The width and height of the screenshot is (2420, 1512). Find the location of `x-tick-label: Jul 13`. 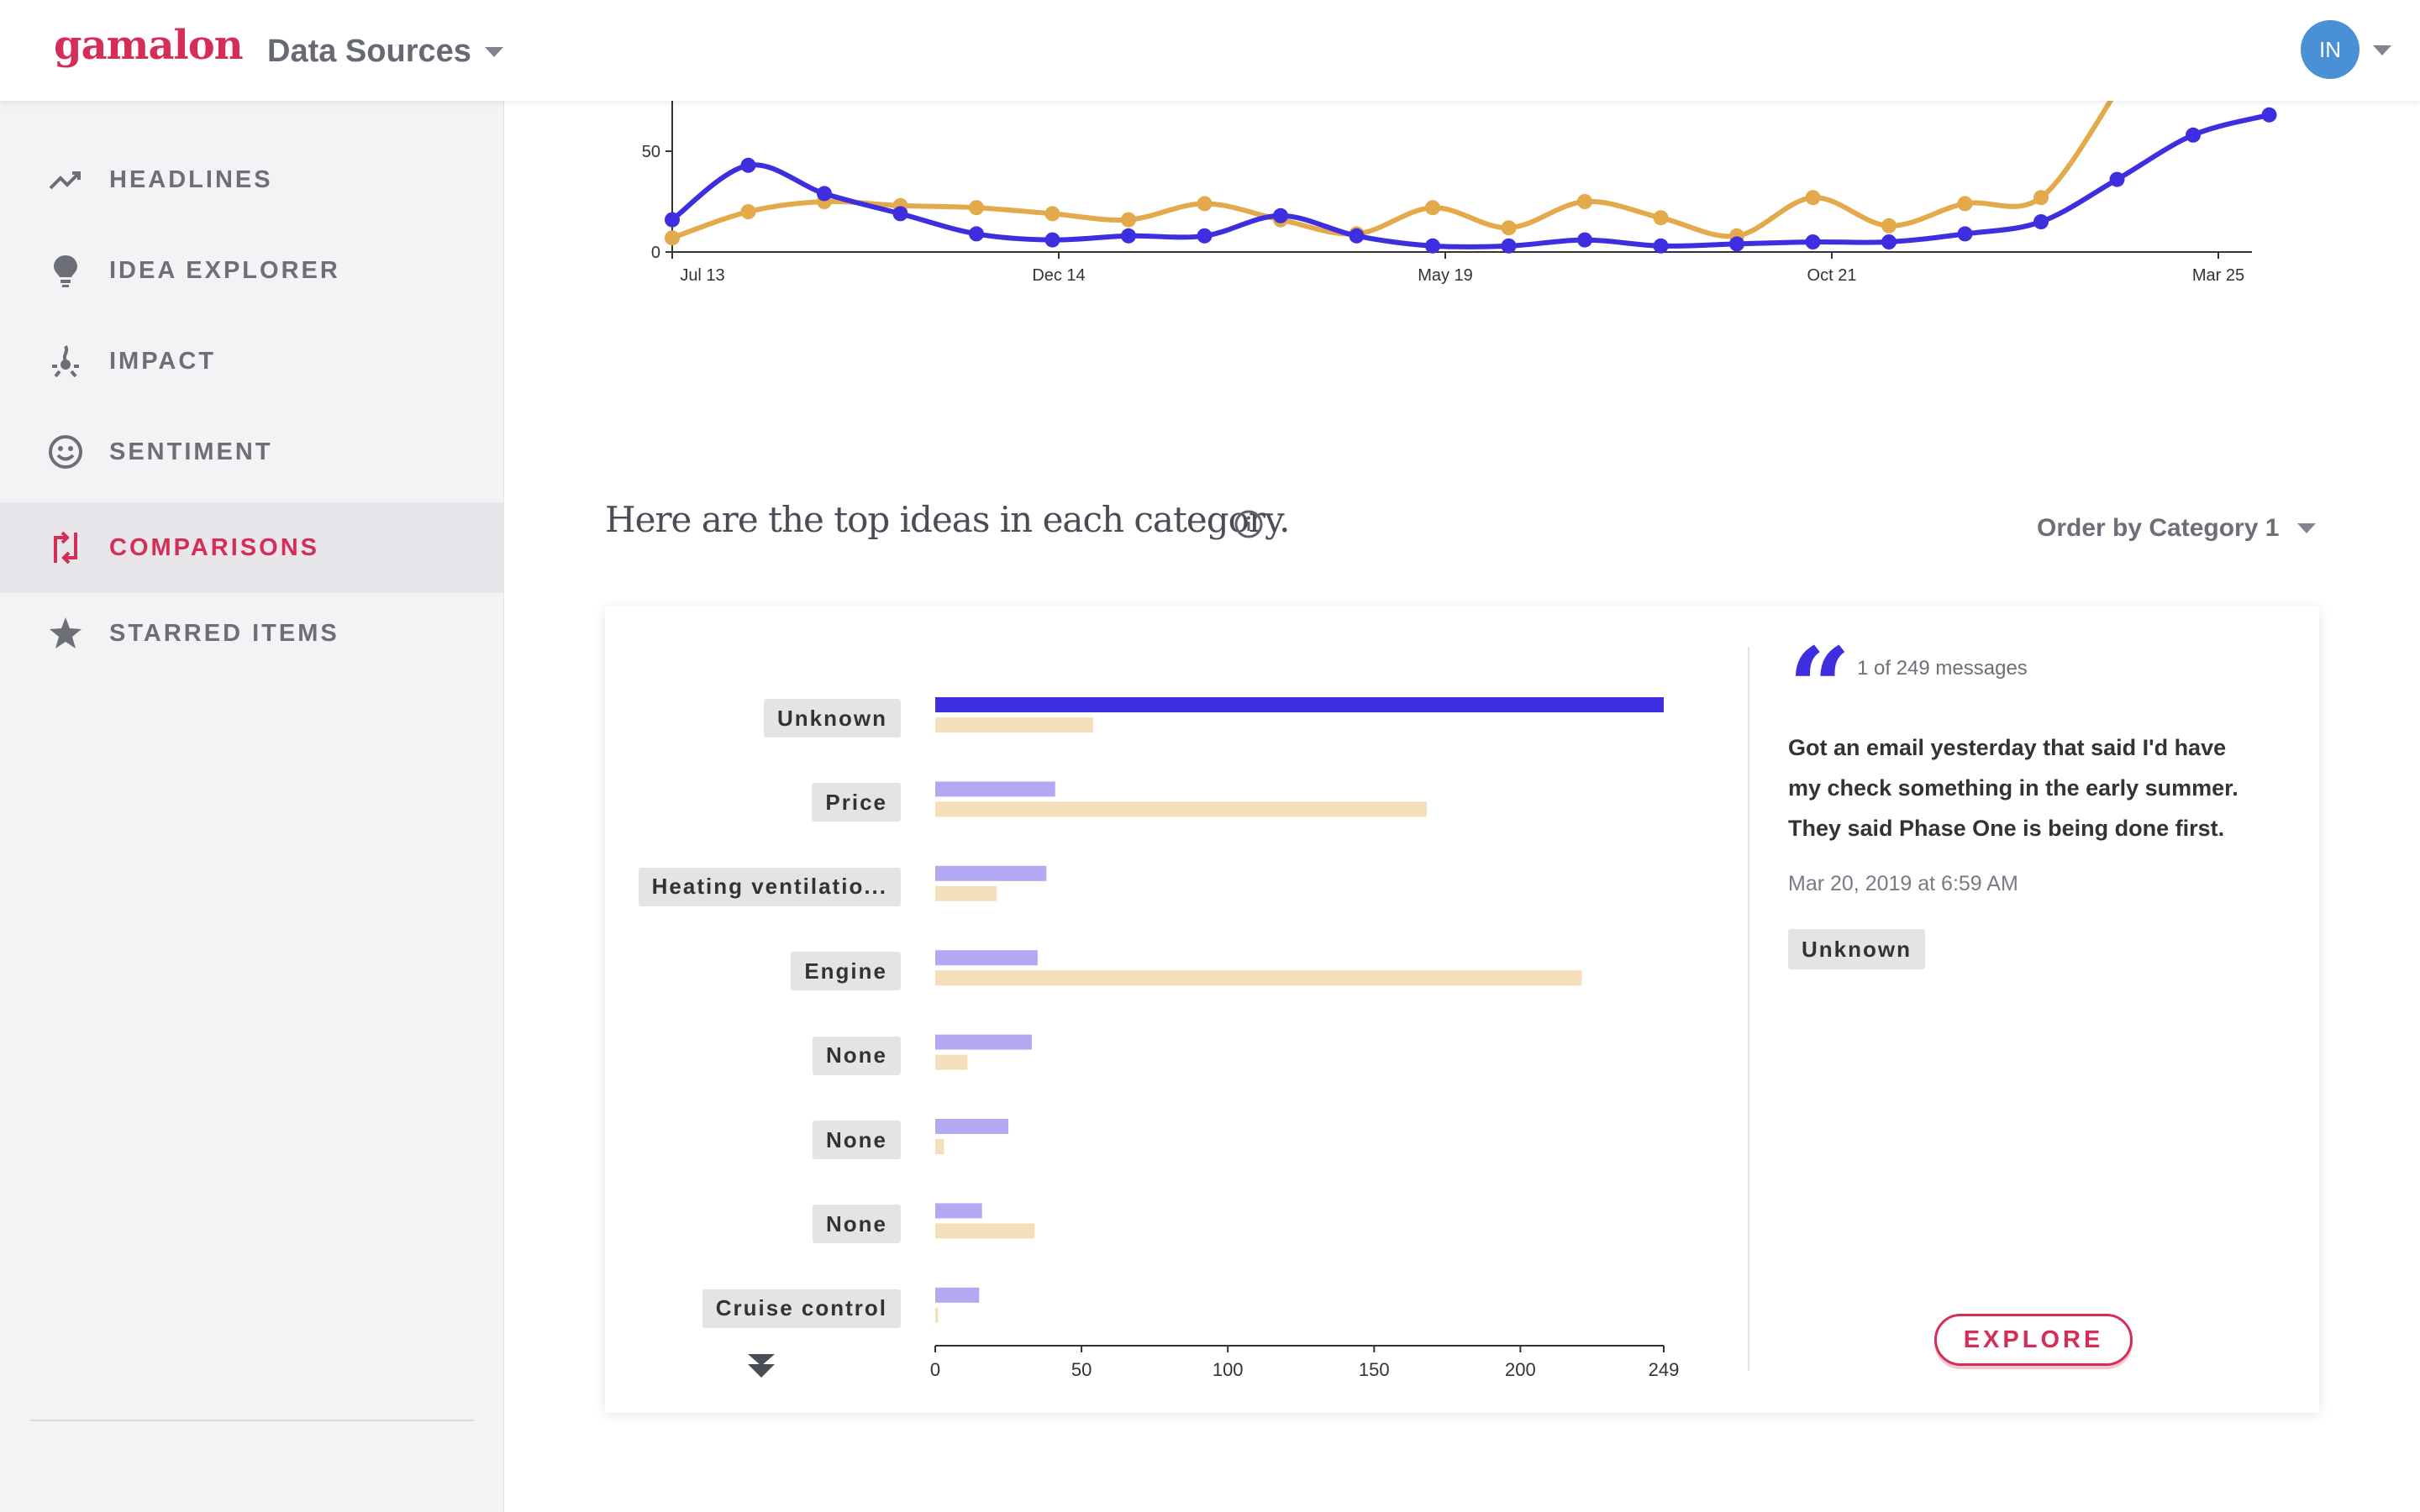

x-tick-label: Jul 13 is located at coordinates (702, 275).